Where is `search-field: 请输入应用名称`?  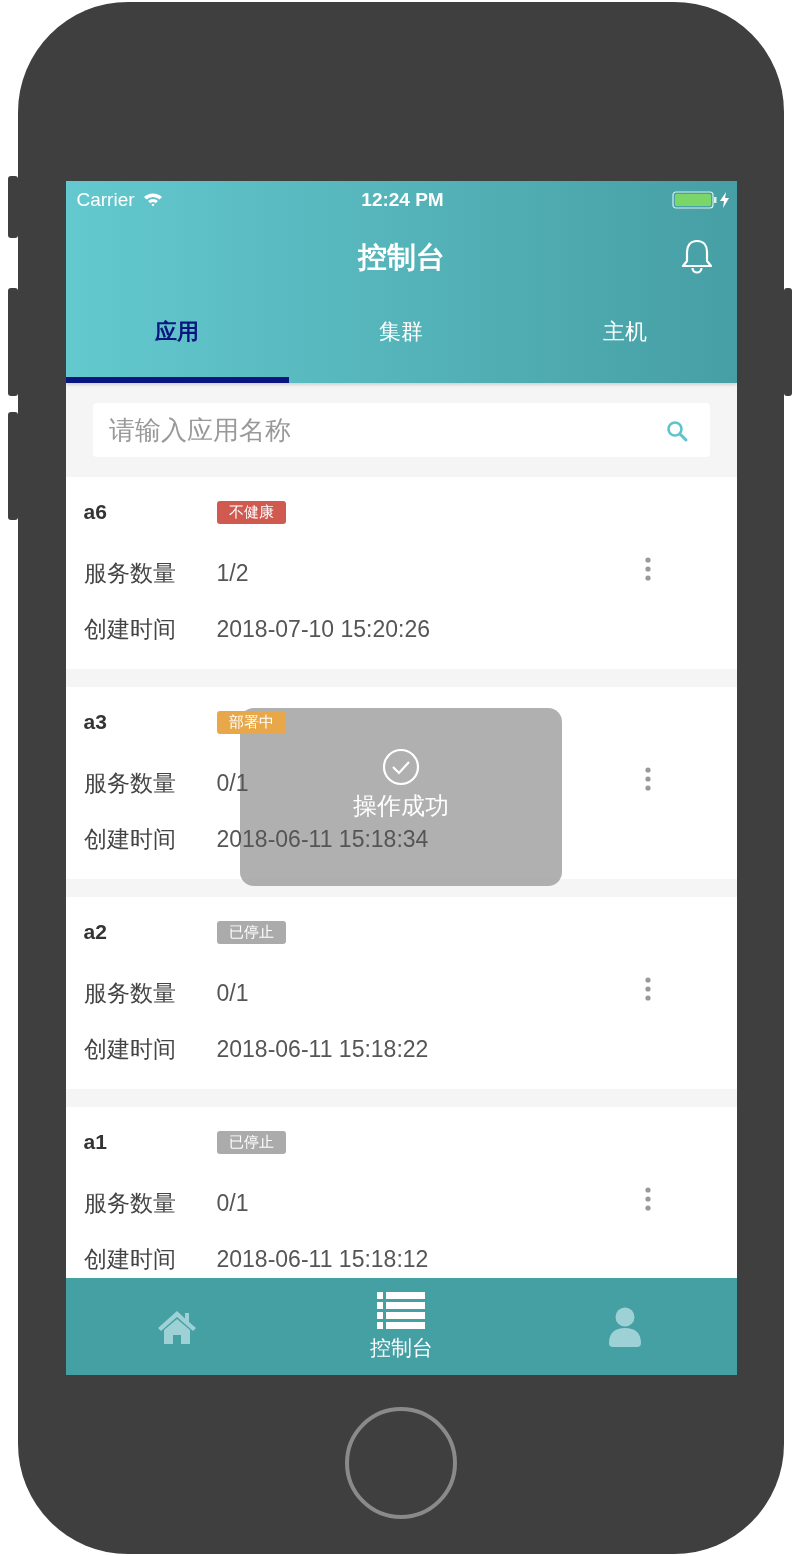 search-field: 请输入应用名称 is located at coordinates (401, 430).